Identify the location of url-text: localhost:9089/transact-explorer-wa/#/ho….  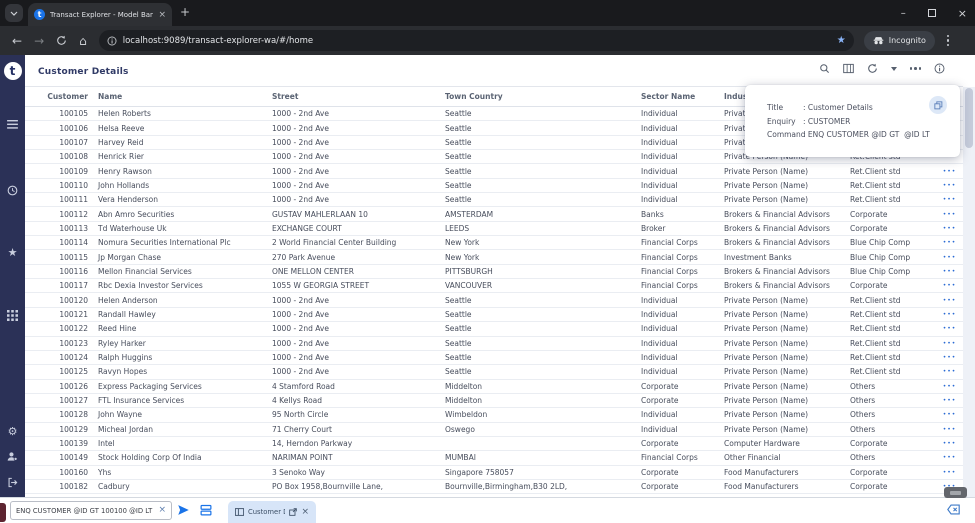
(477, 41).